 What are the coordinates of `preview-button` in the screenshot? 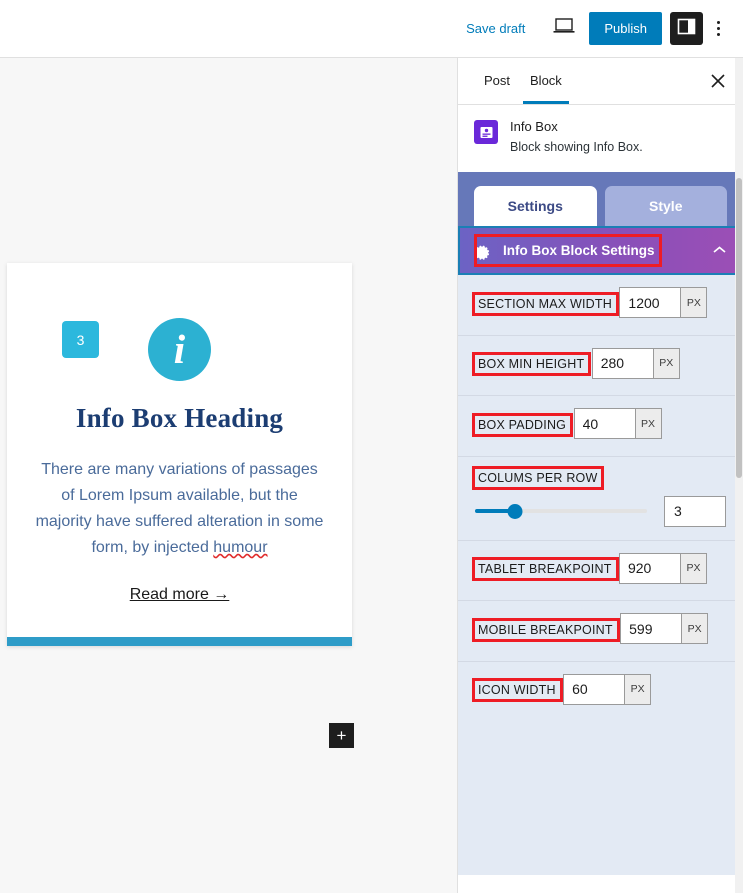 It's located at (564, 29).